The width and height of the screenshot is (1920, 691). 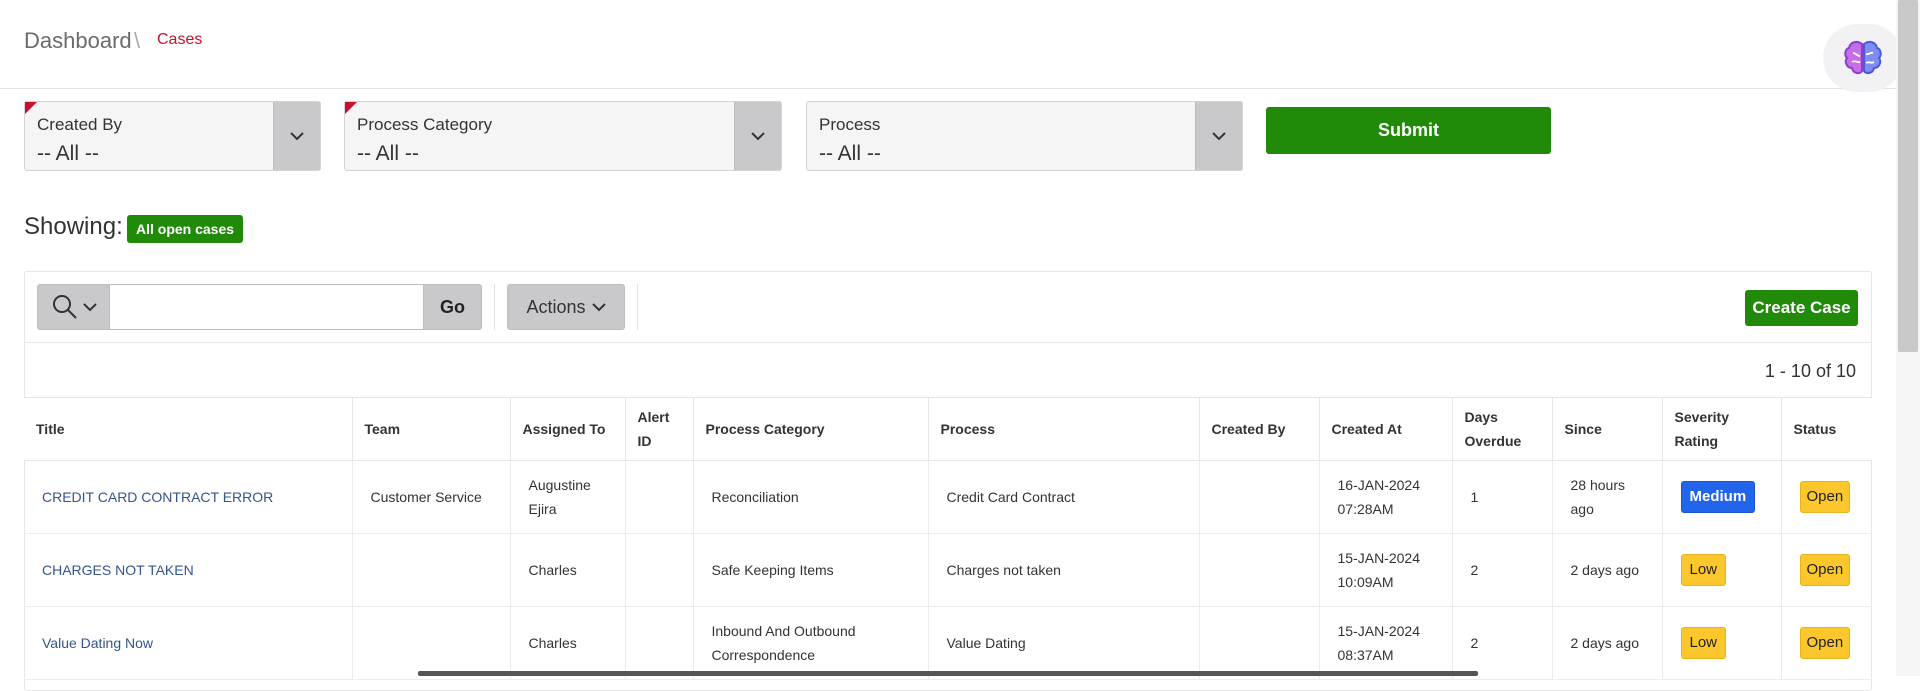 What do you see at coordinates (1607, 429) in the screenshot?
I see `column-header-since: Since` at bounding box center [1607, 429].